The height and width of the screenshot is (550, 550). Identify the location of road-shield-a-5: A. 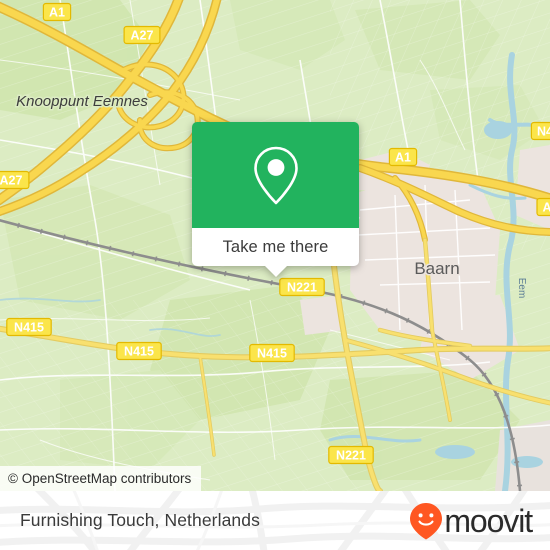
(543, 207).